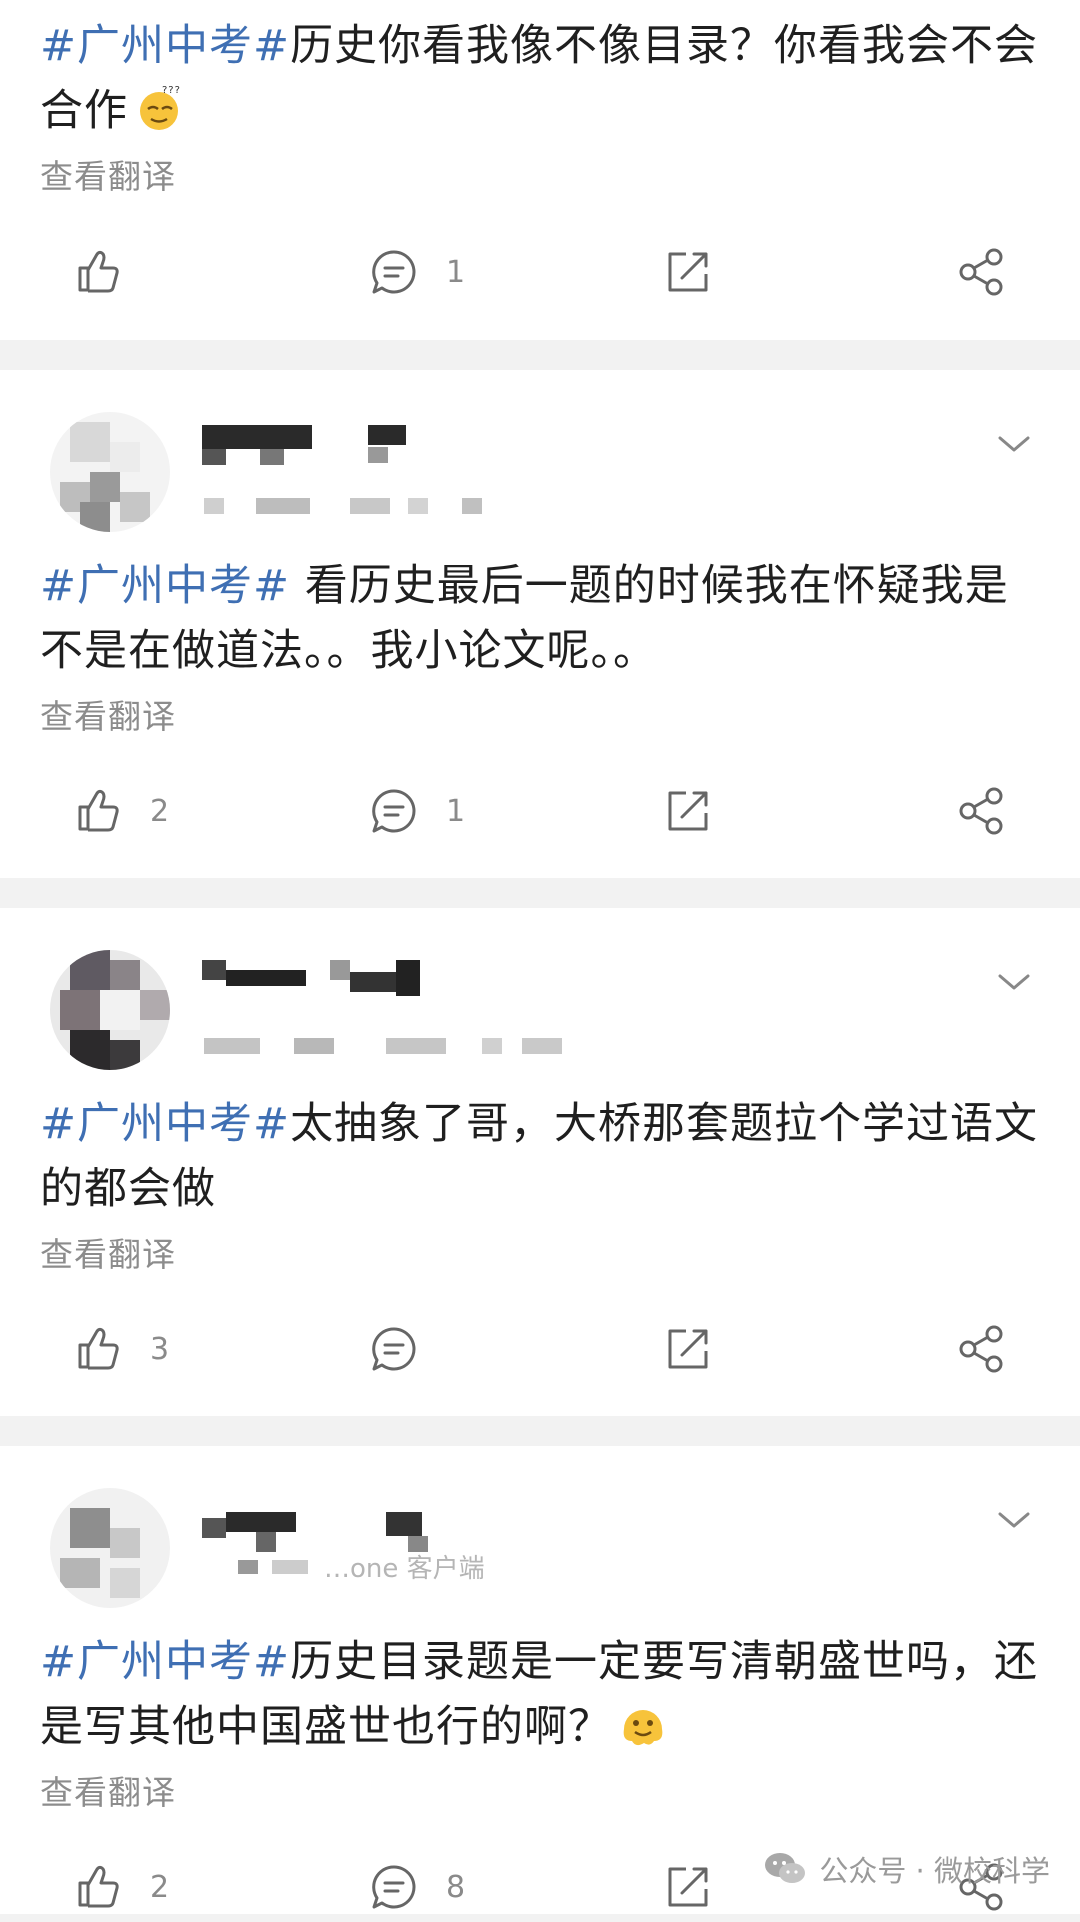 The image size is (1080, 1922). Describe the element at coordinates (120, 1349) in the screenshot. I see `like-button: 3` at that location.